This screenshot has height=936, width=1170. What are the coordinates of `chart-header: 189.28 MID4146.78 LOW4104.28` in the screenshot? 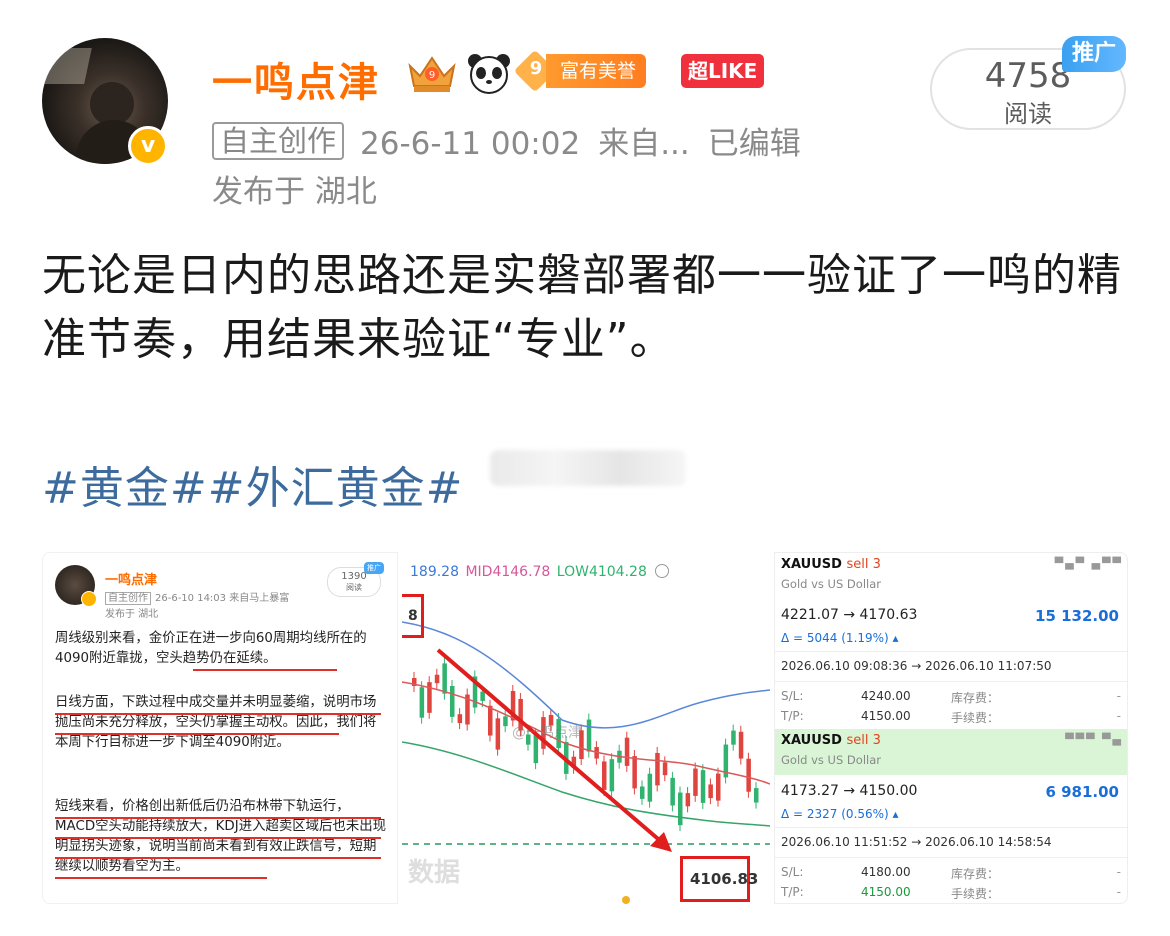 It's located at (539, 572).